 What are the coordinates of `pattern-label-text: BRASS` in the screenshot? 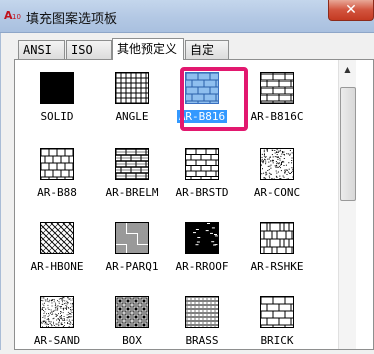 It's located at (201, 340).